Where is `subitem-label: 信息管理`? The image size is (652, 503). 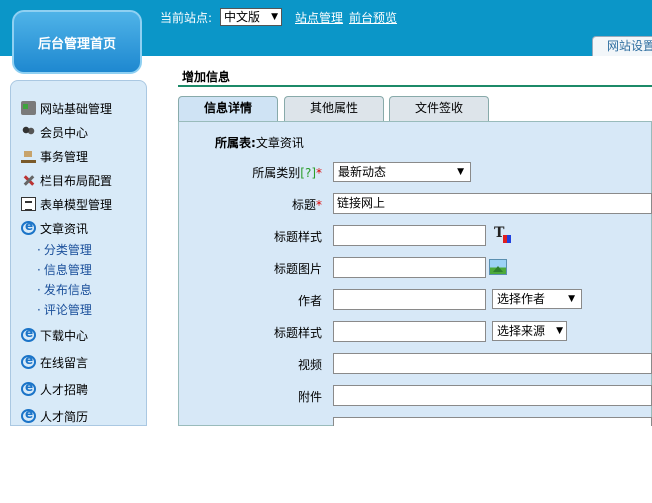 subitem-label: 信息管理 is located at coordinates (67, 270).